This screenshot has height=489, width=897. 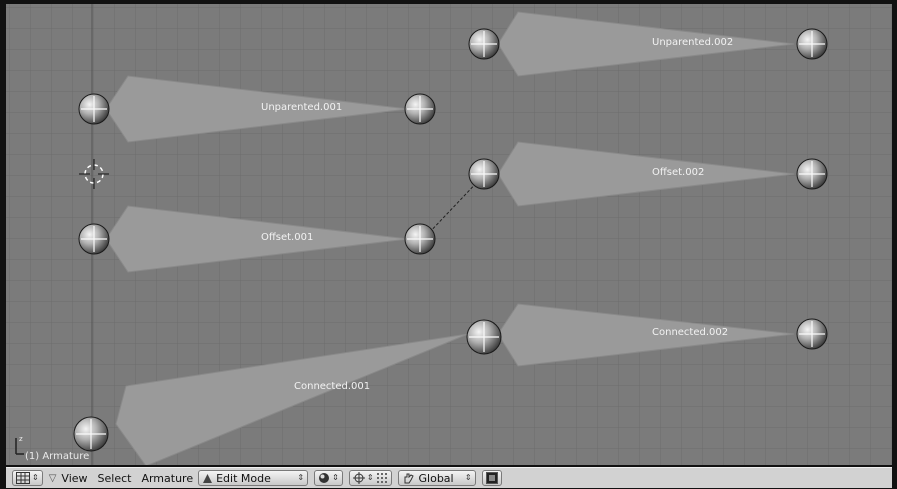 What do you see at coordinates (324, 478) in the screenshot?
I see `shading-icon` at bounding box center [324, 478].